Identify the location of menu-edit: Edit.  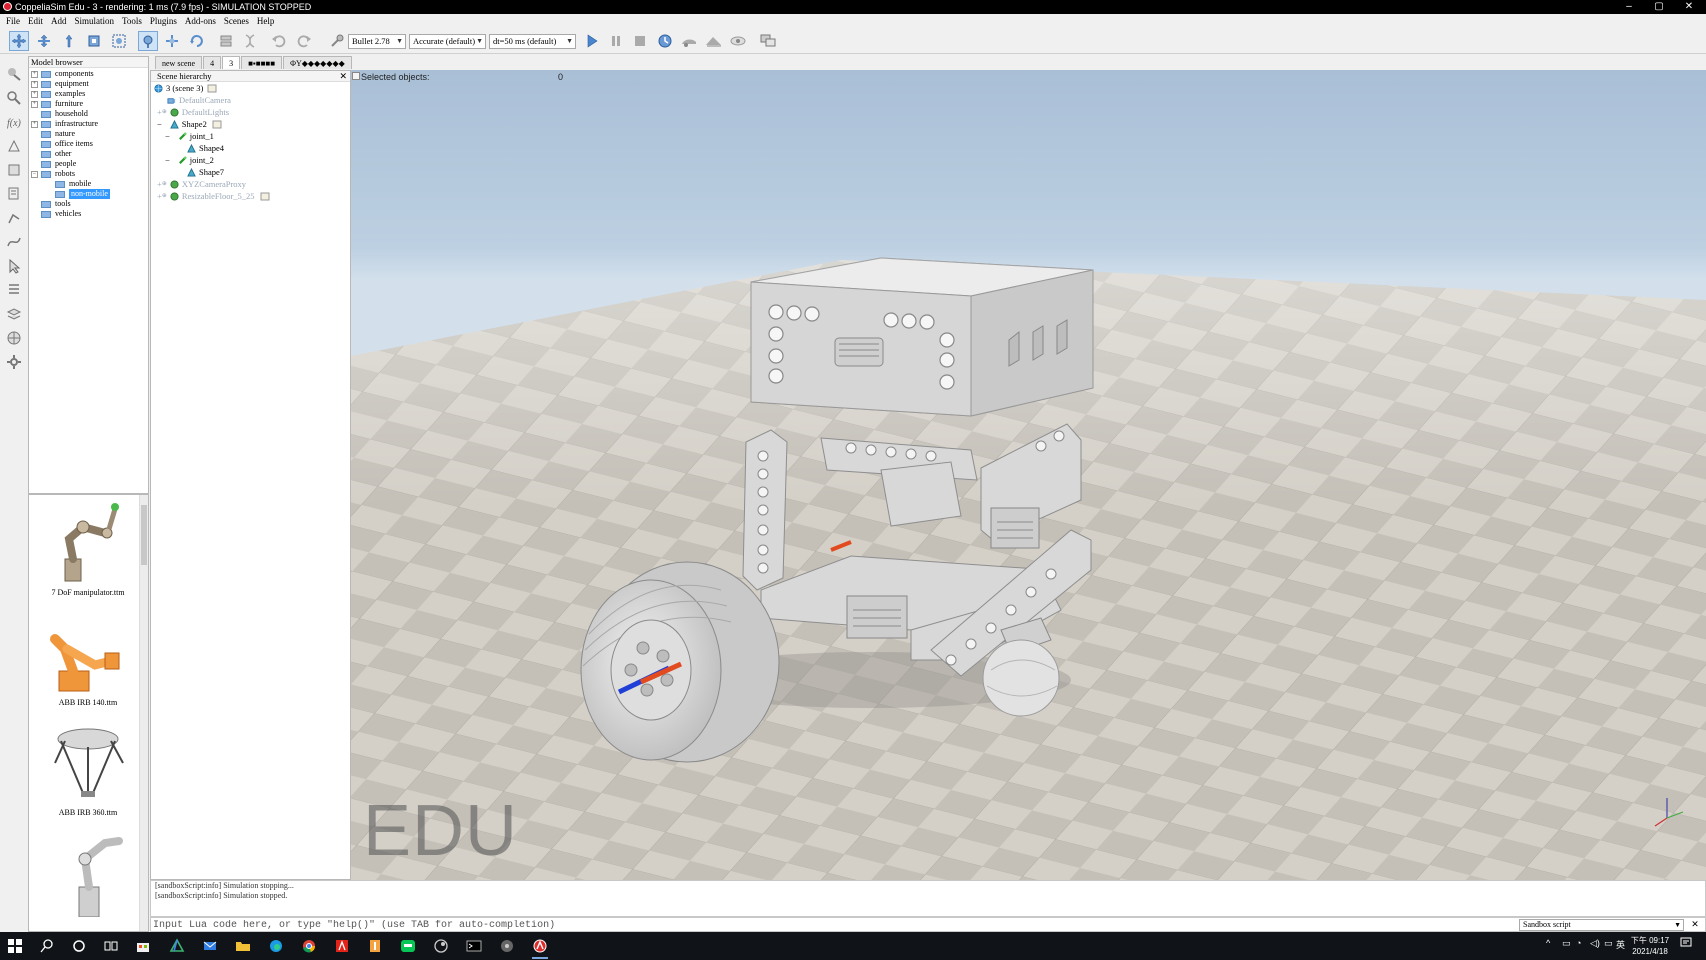
(37, 21).